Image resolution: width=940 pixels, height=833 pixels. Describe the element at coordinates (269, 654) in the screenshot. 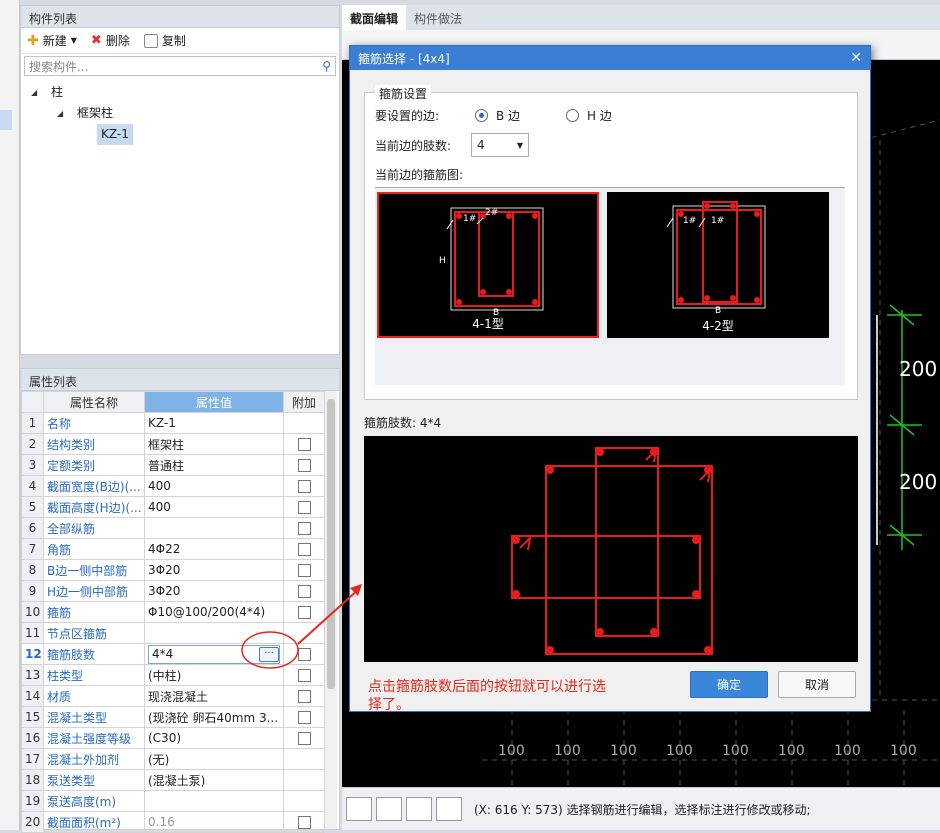

I see `ellipsis-button: ···` at that location.